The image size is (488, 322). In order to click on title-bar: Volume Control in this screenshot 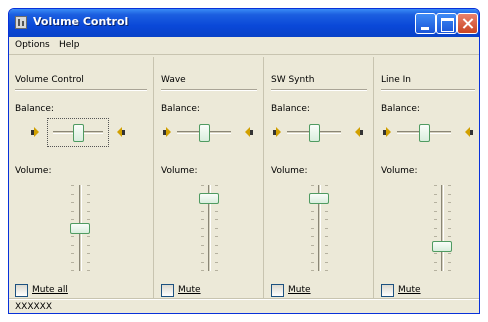, I will do `click(244, 23)`.